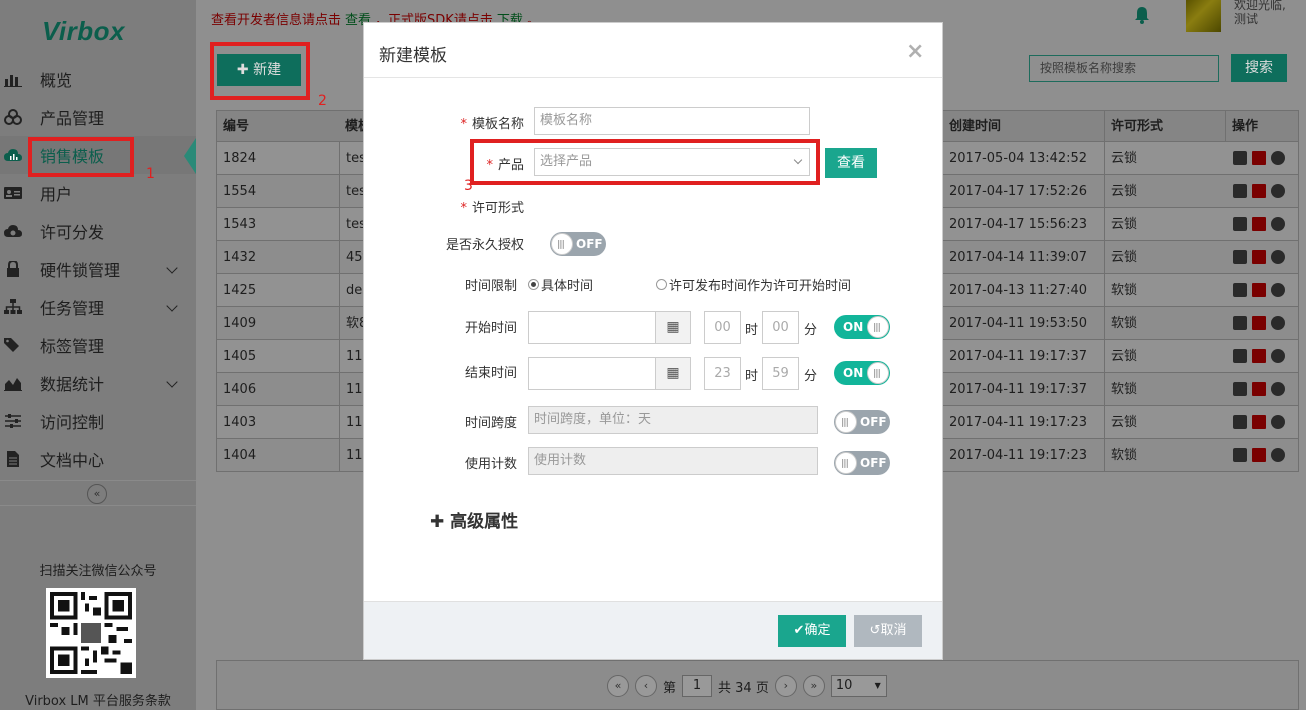 This screenshot has width=1306, height=710. I want to click on cell-created: 2017-04-11 19:17:23, so click(1014, 422).